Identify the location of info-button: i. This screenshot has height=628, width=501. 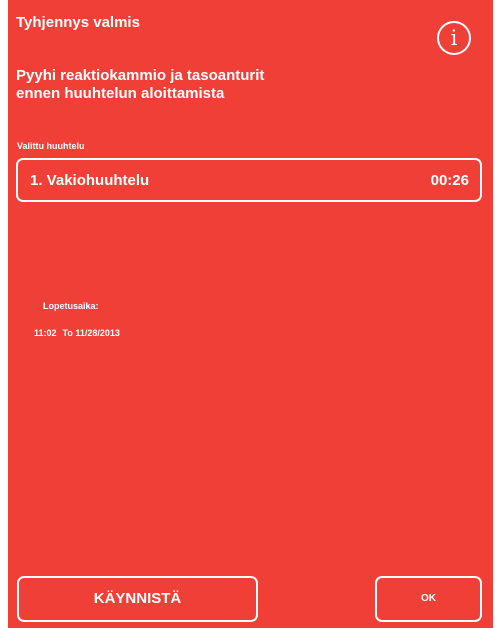
(454, 38).